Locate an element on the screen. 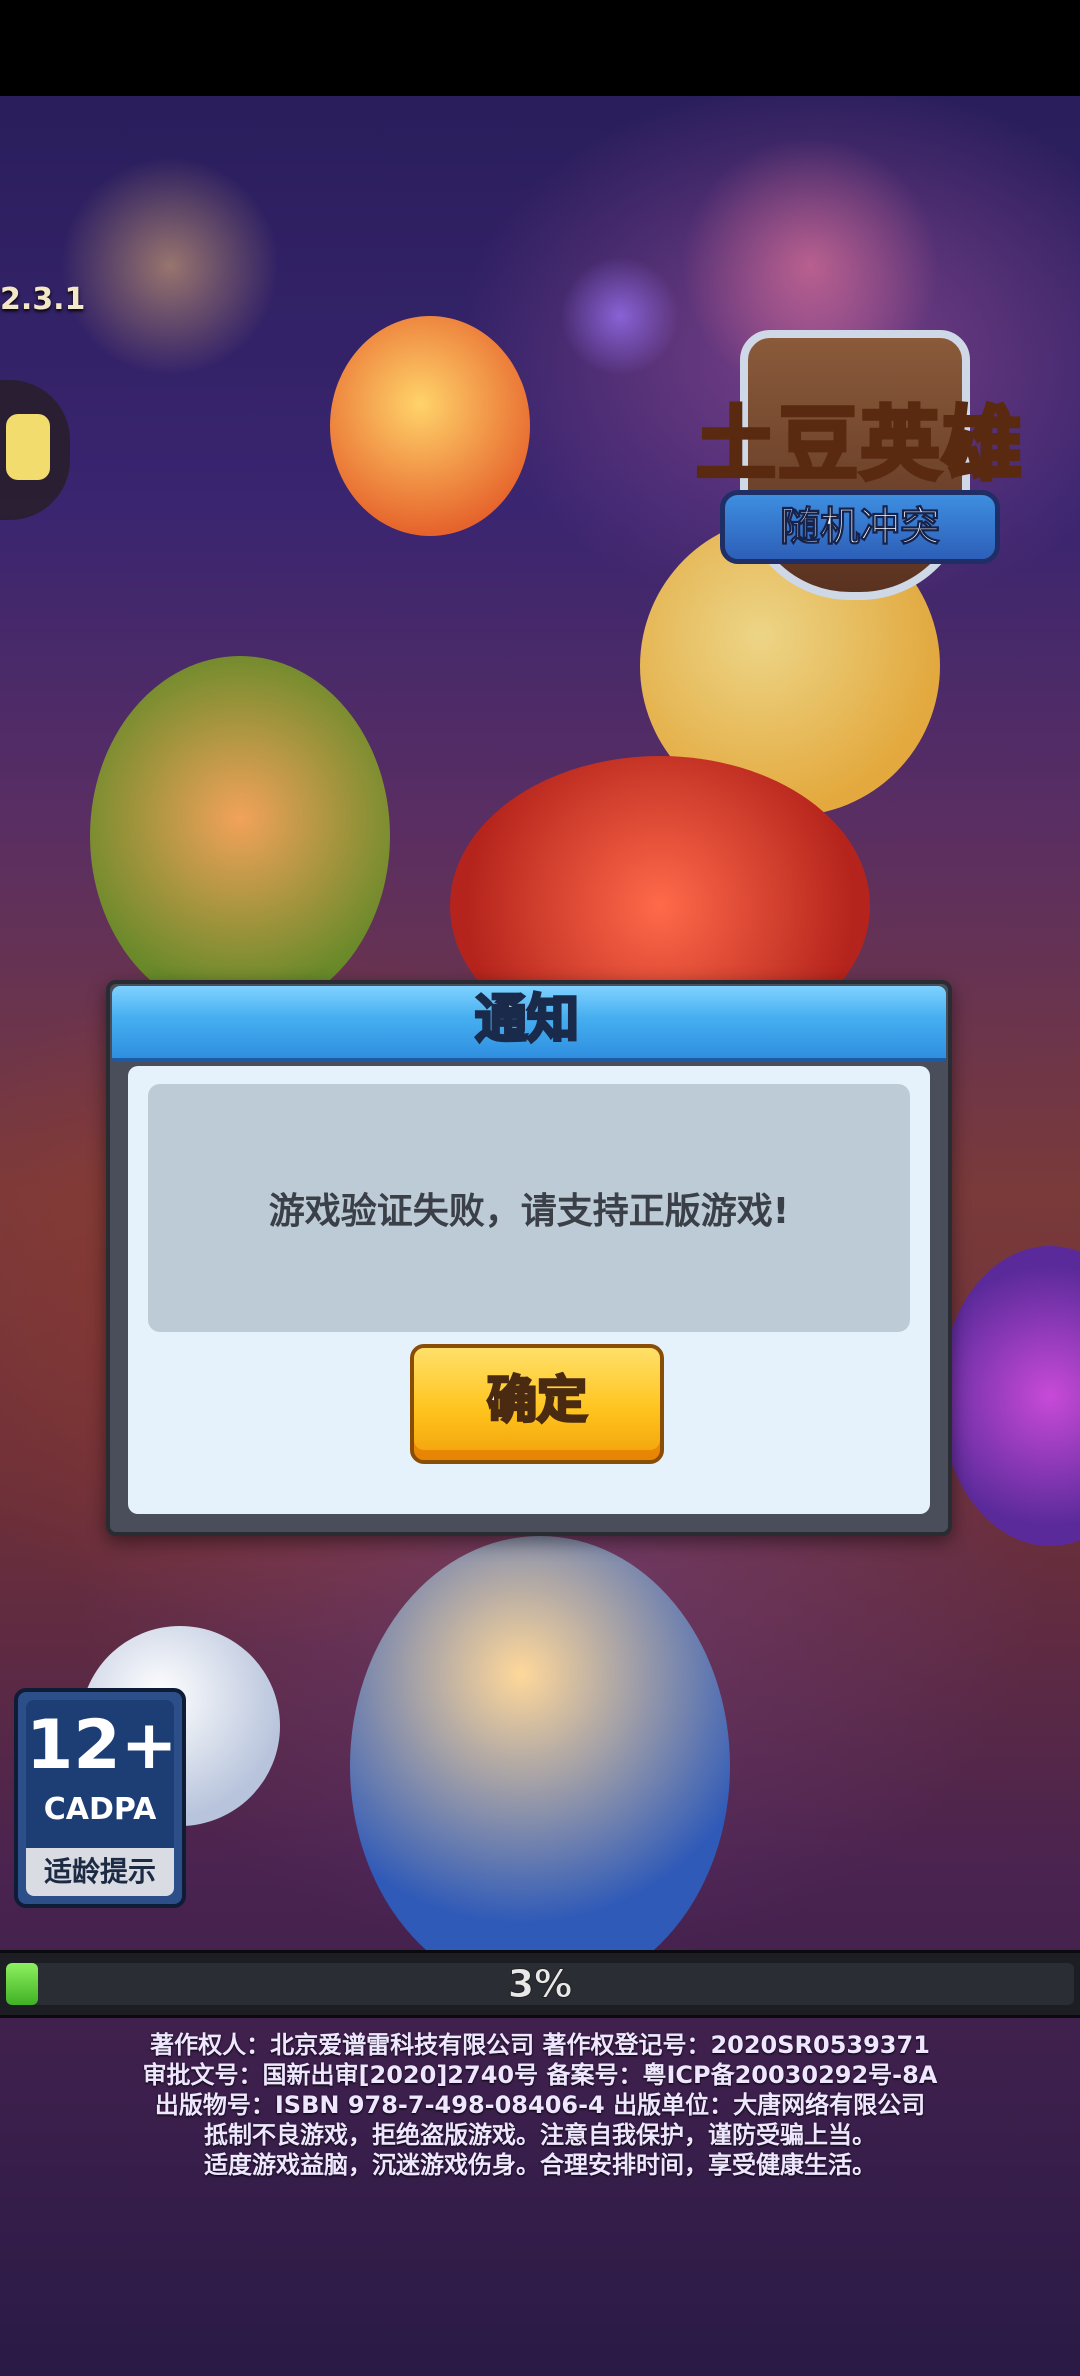  legal-line: 抵制不良游戏，拒绝盗版游戏。注意自我保护，谨防受骗上当。 is located at coordinates (540, 2135).